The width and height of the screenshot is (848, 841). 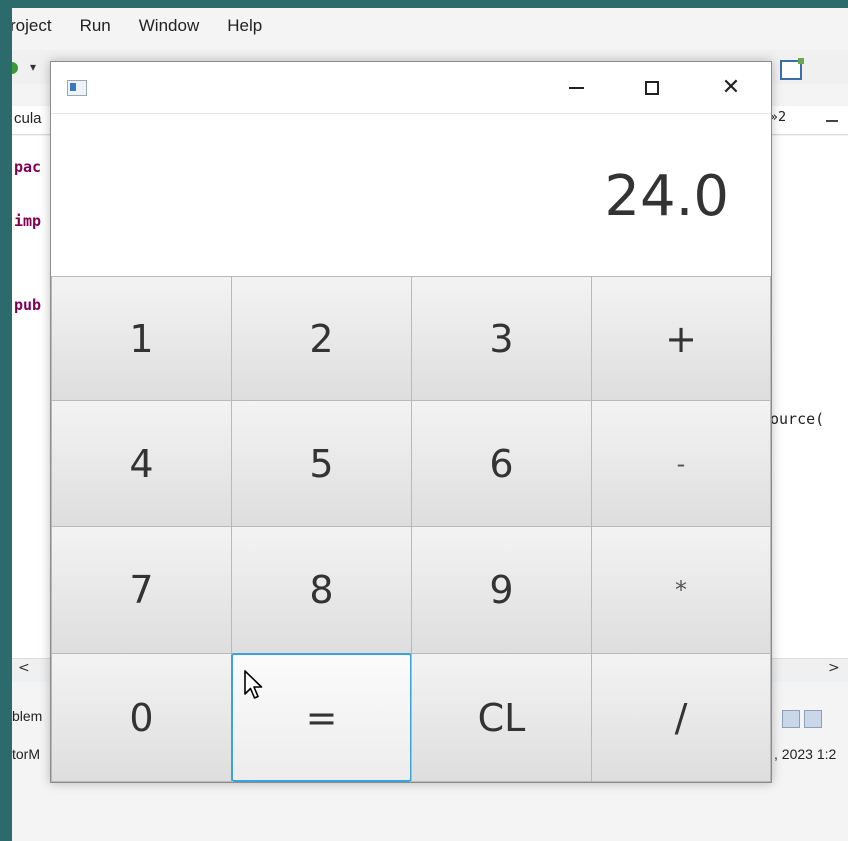 I want to click on status-row-date: , 2023 1:2, so click(x=805, y=754).